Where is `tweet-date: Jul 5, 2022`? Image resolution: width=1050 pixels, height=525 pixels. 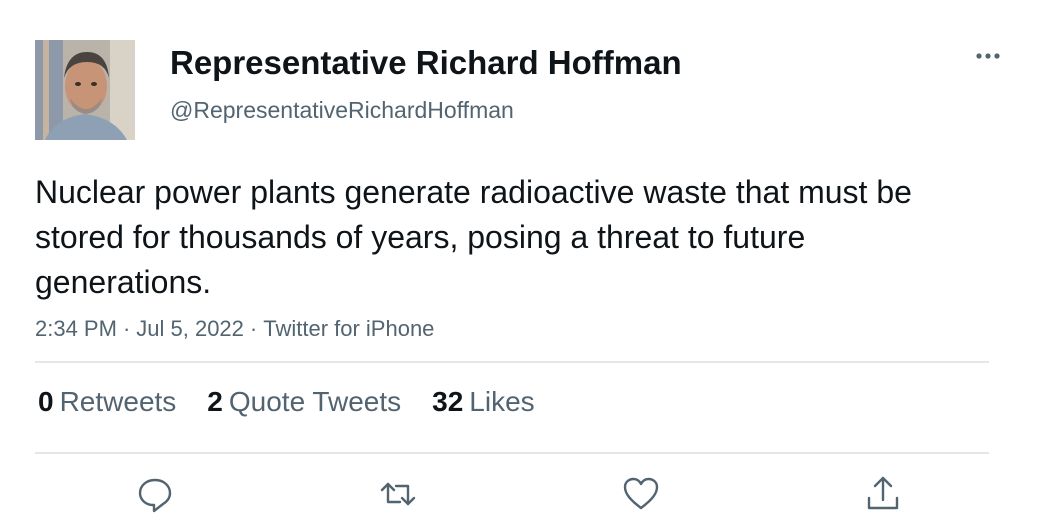 tweet-date: Jul 5, 2022 is located at coordinates (190, 328).